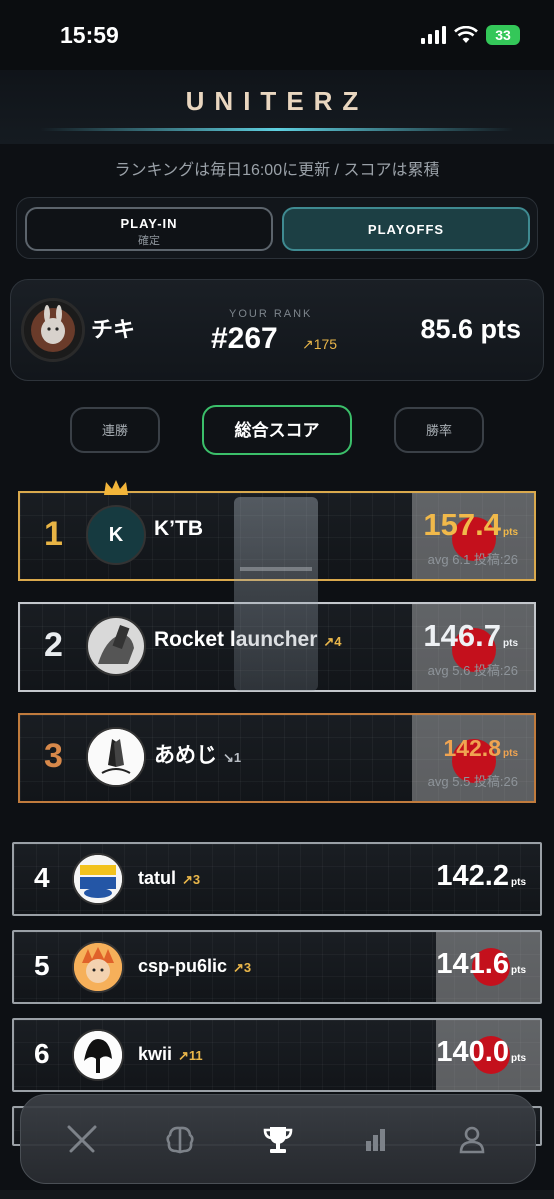  Describe the element at coordinates (277, 758) in the screenshot. I see `leaderboard-row: 3 あめじ ↘1 142.8 pts avg 5.5 投稿:26` at that location.